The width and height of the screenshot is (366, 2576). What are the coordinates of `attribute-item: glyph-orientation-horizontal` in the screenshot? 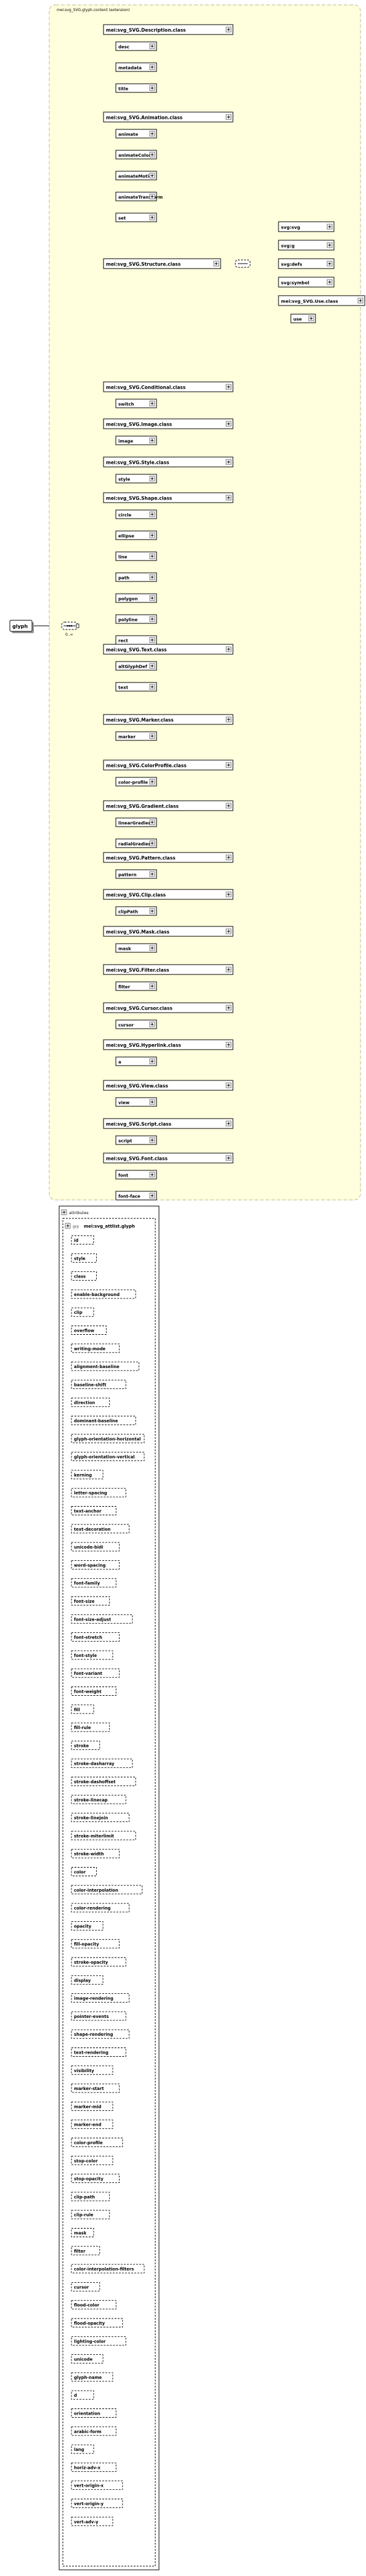 It's located at (108, 1438).